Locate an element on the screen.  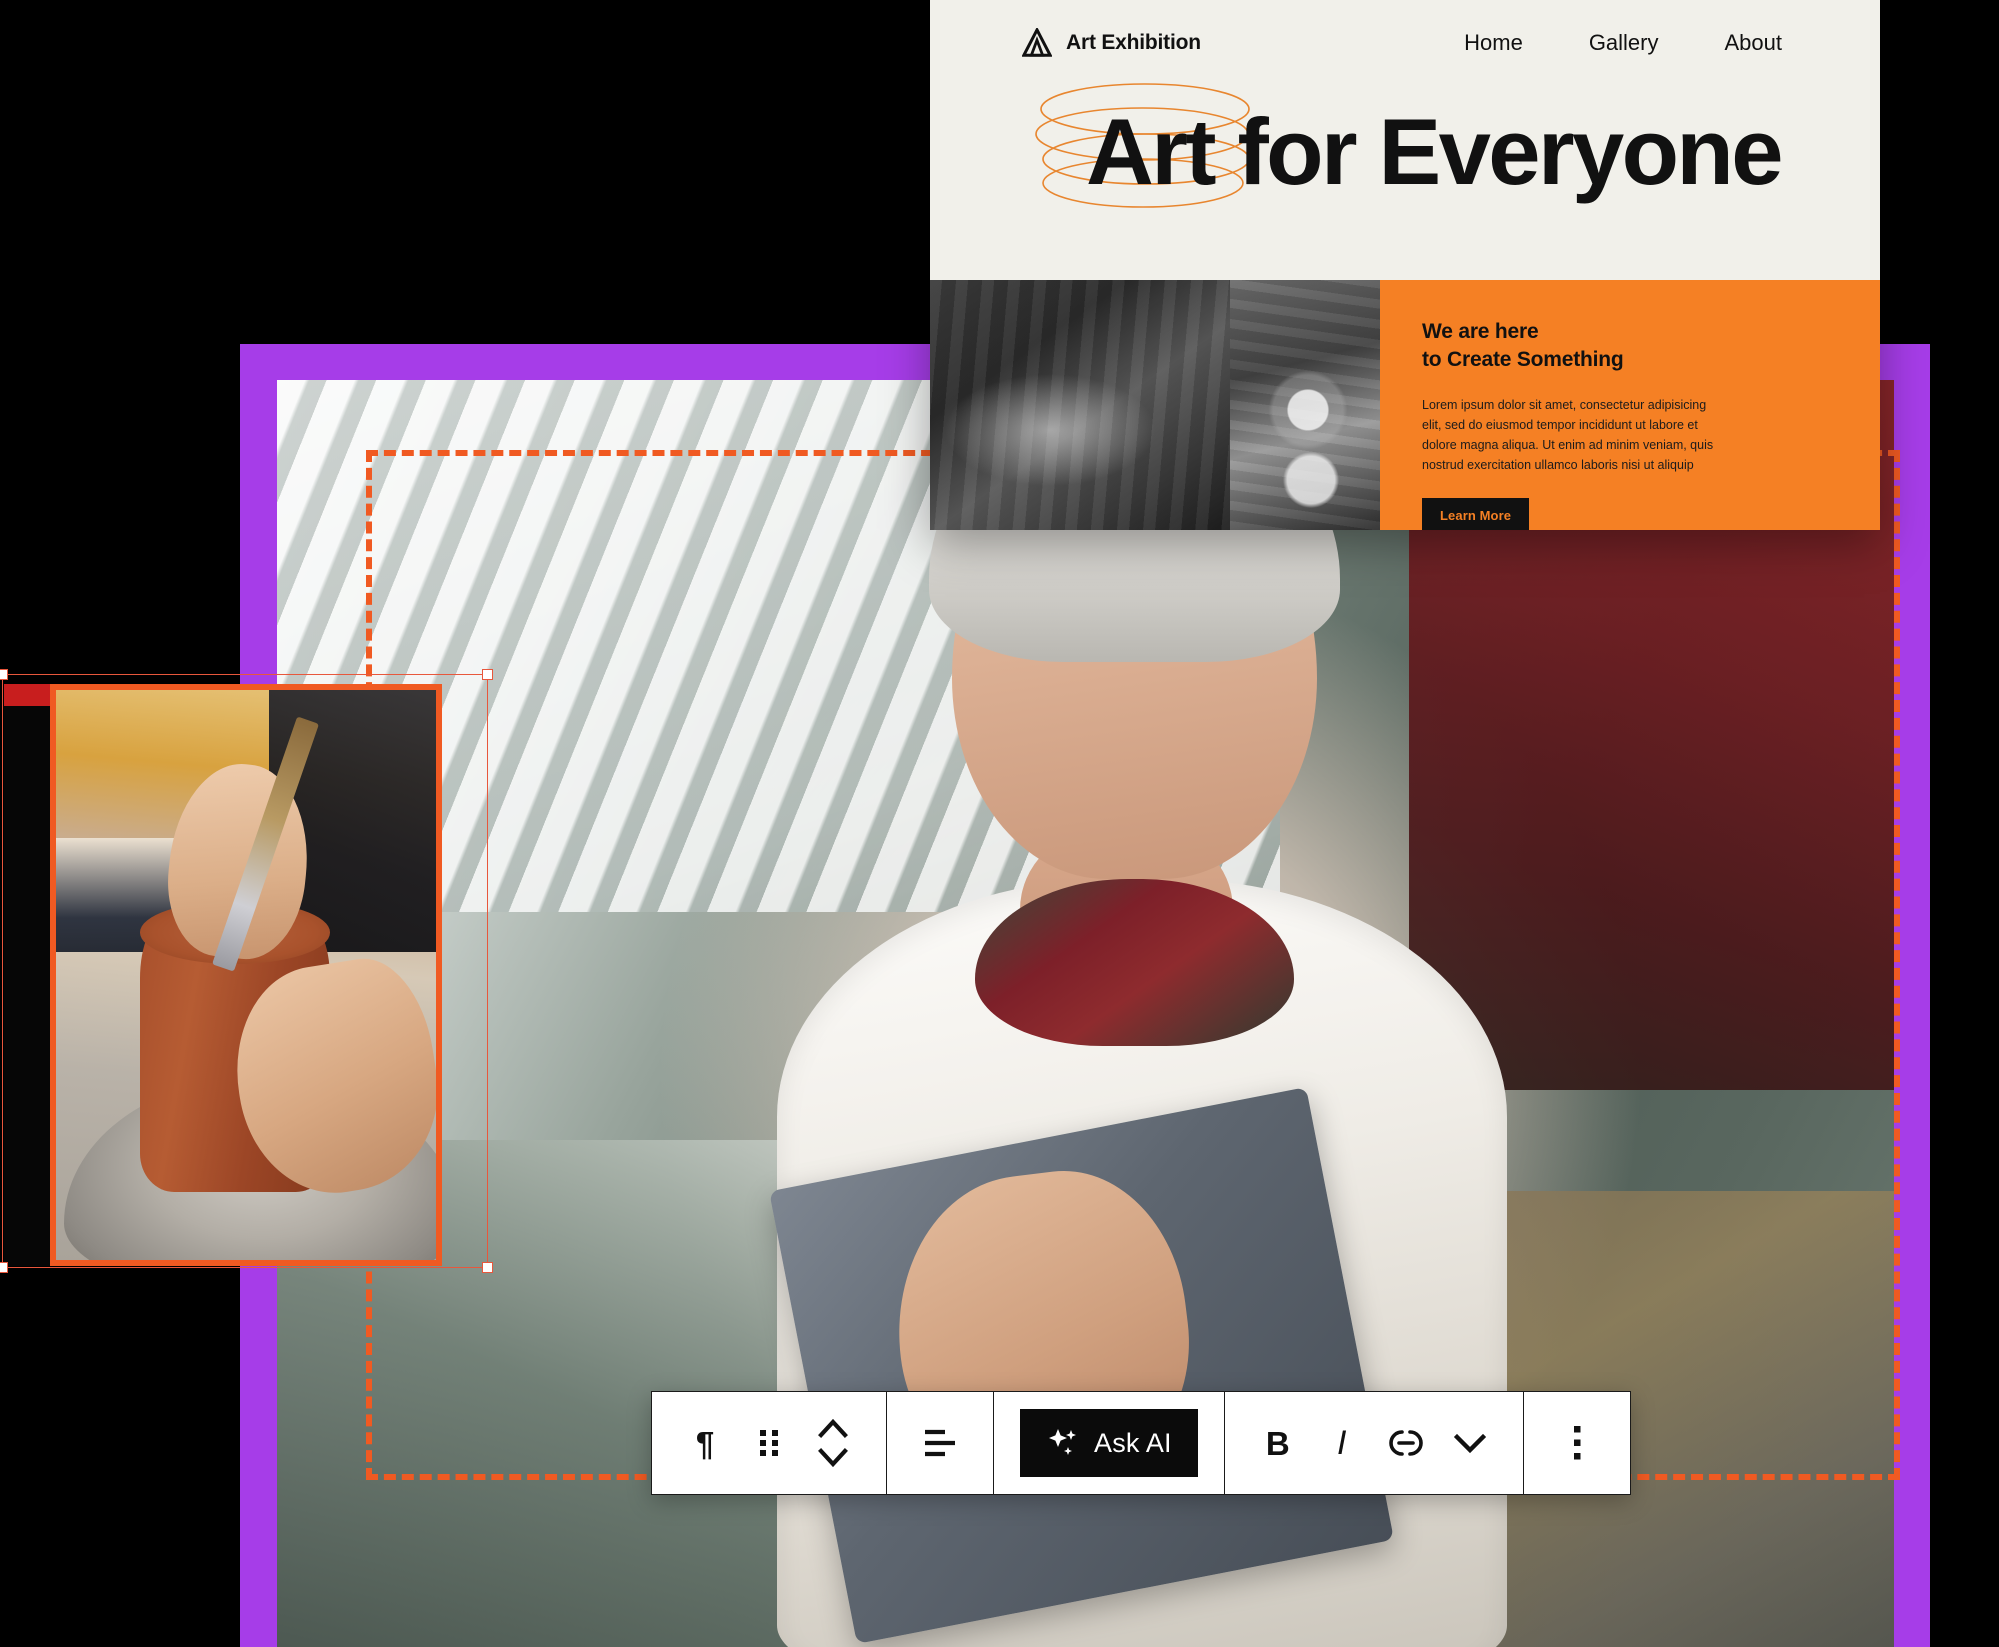
bold-icon: B is located at coordinates (1277, 1443).